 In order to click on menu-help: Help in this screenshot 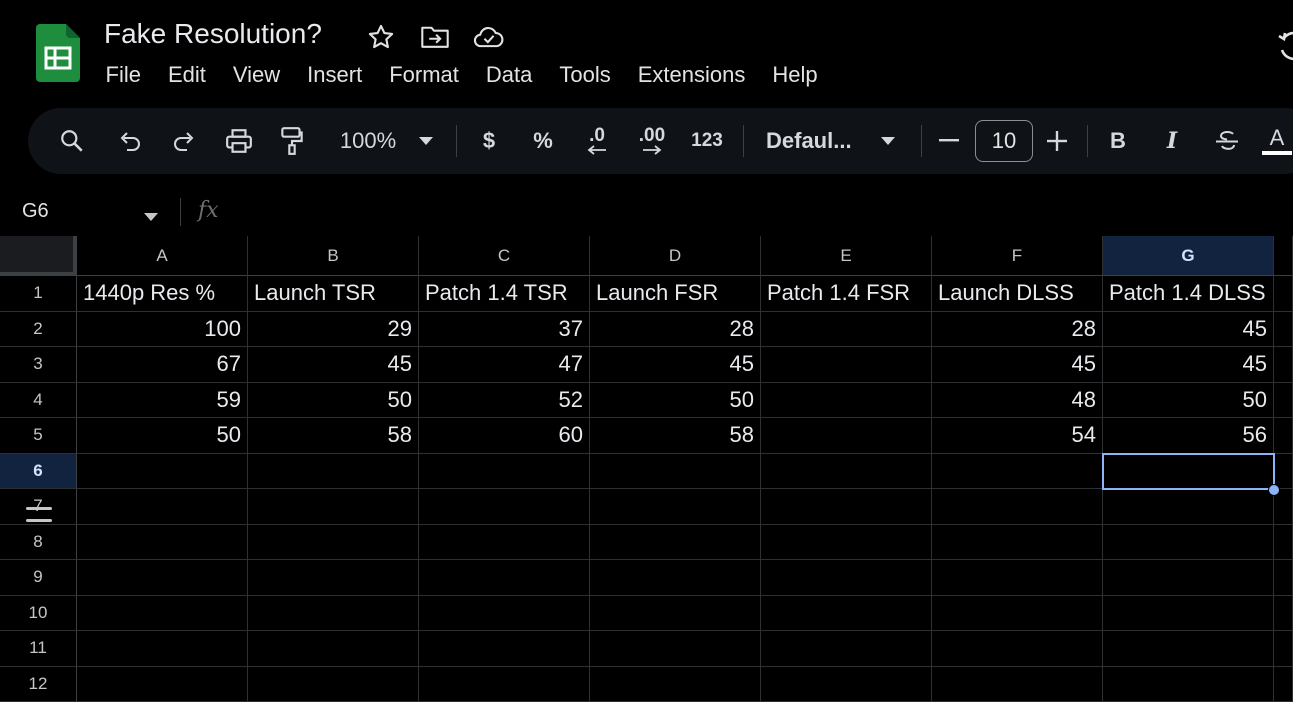, I will do `click(795, 75)`.